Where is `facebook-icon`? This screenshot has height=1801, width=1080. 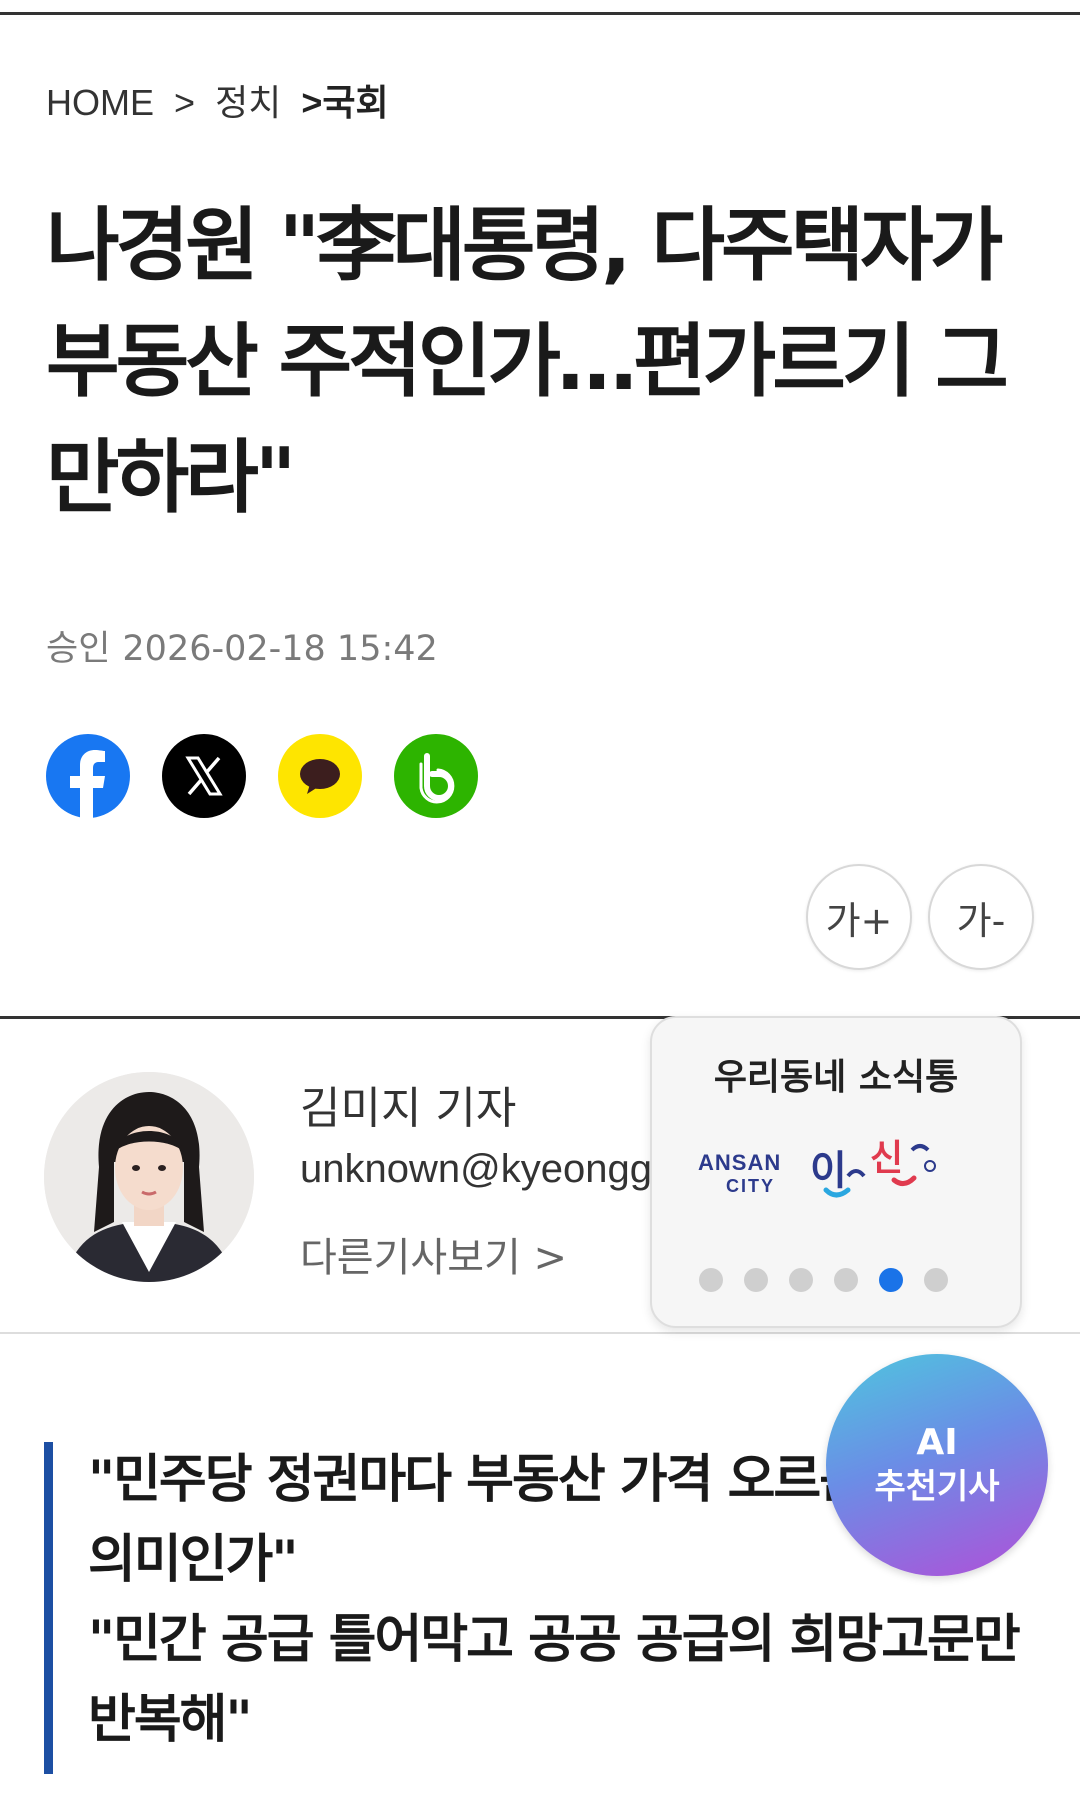 facebook-icon is located at coordinates (87, 784).